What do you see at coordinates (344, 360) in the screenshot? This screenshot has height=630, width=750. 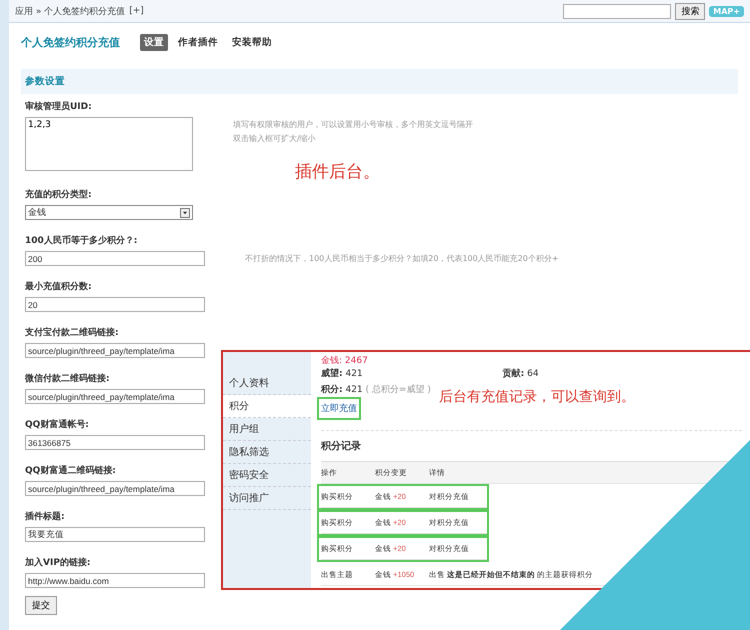 I see `money-stat: 金钱: 2467` at bounding box center [344, 360].